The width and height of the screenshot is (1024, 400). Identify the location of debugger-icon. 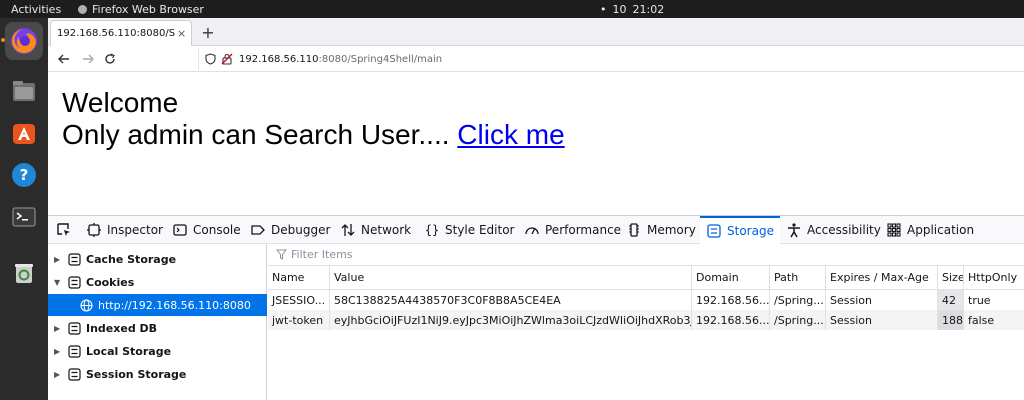
(258, 230).